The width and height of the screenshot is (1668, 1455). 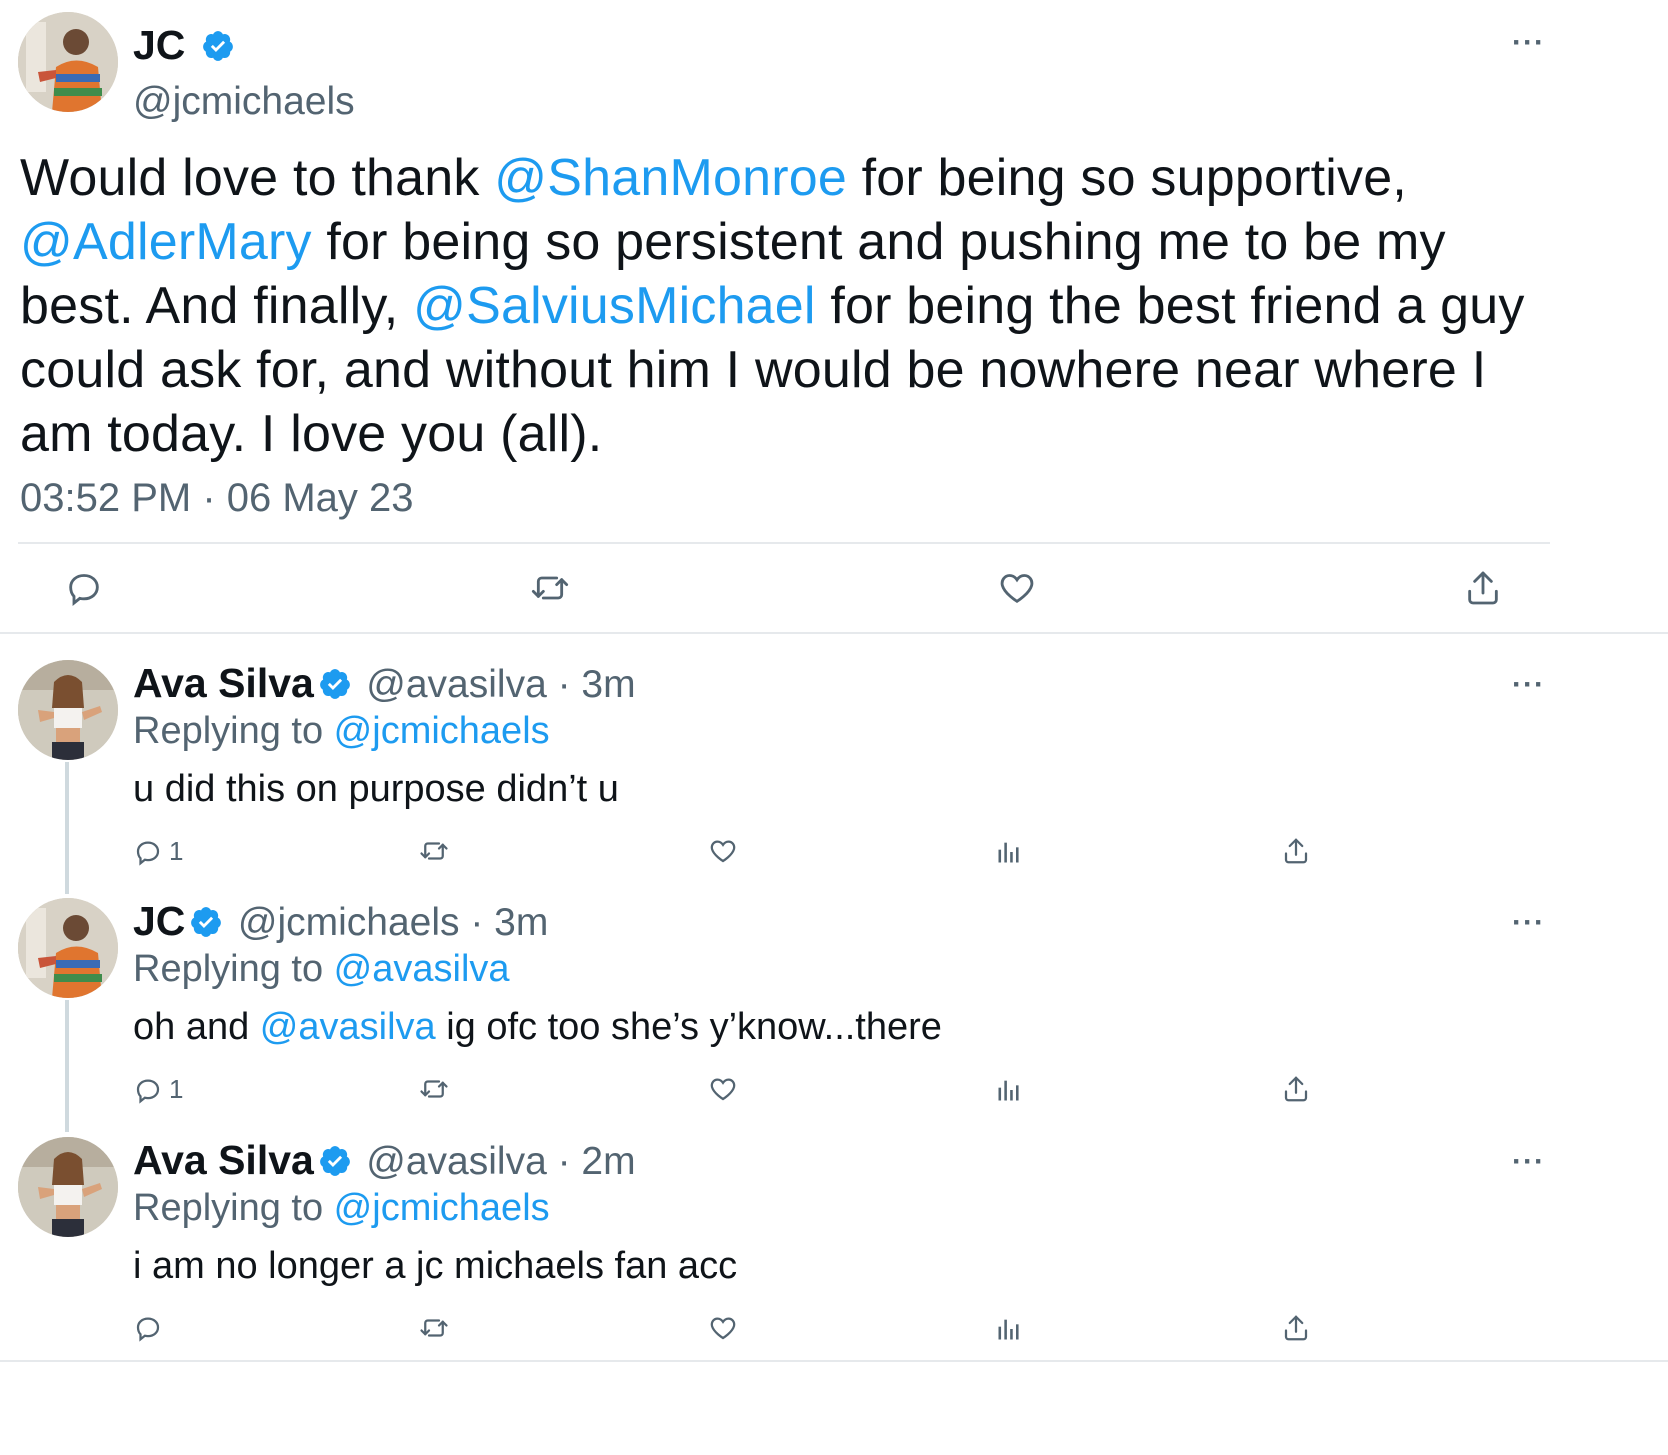 I want to click on handle-and-time: @avasilva · 2m, so click(x=500, y=1161).